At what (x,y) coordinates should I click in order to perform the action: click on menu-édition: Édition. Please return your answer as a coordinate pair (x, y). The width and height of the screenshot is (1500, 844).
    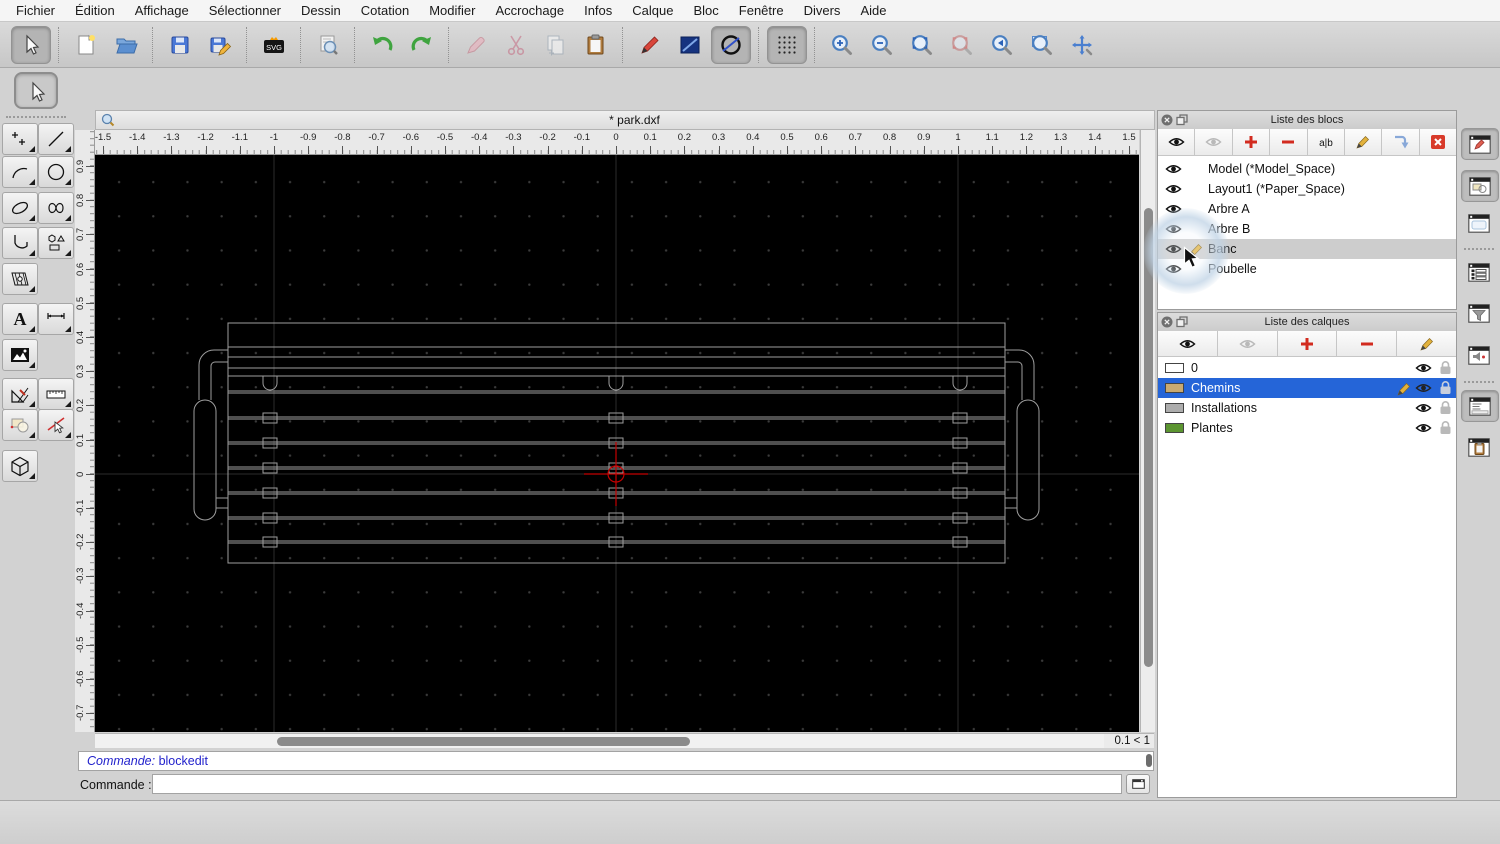
    Looking at the image, I should click on (95, 10).